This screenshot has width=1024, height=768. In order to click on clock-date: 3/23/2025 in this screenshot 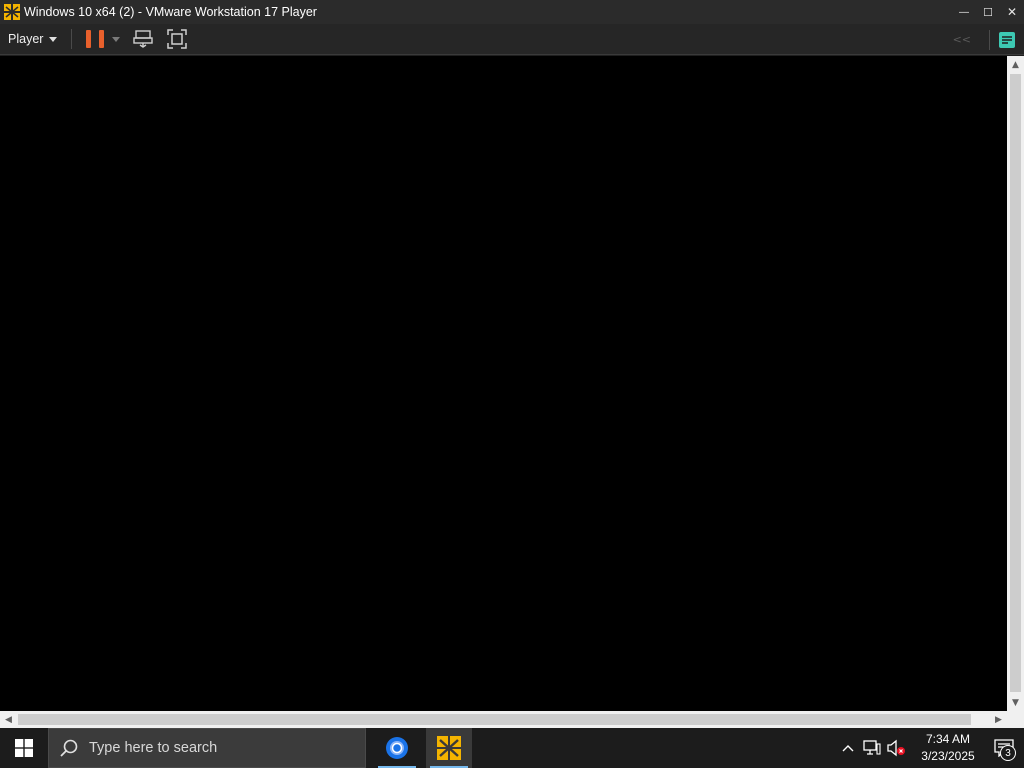, I will do `click(948, 756)`.